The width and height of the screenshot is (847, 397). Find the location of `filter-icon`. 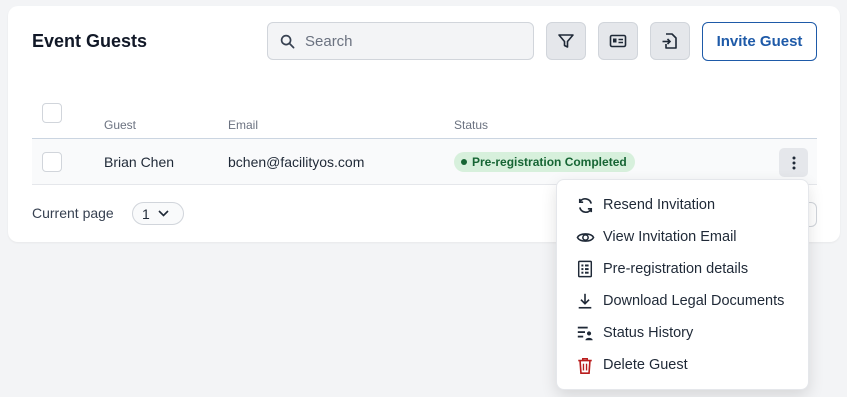

filter-icon is located at coordinates (566, 41).